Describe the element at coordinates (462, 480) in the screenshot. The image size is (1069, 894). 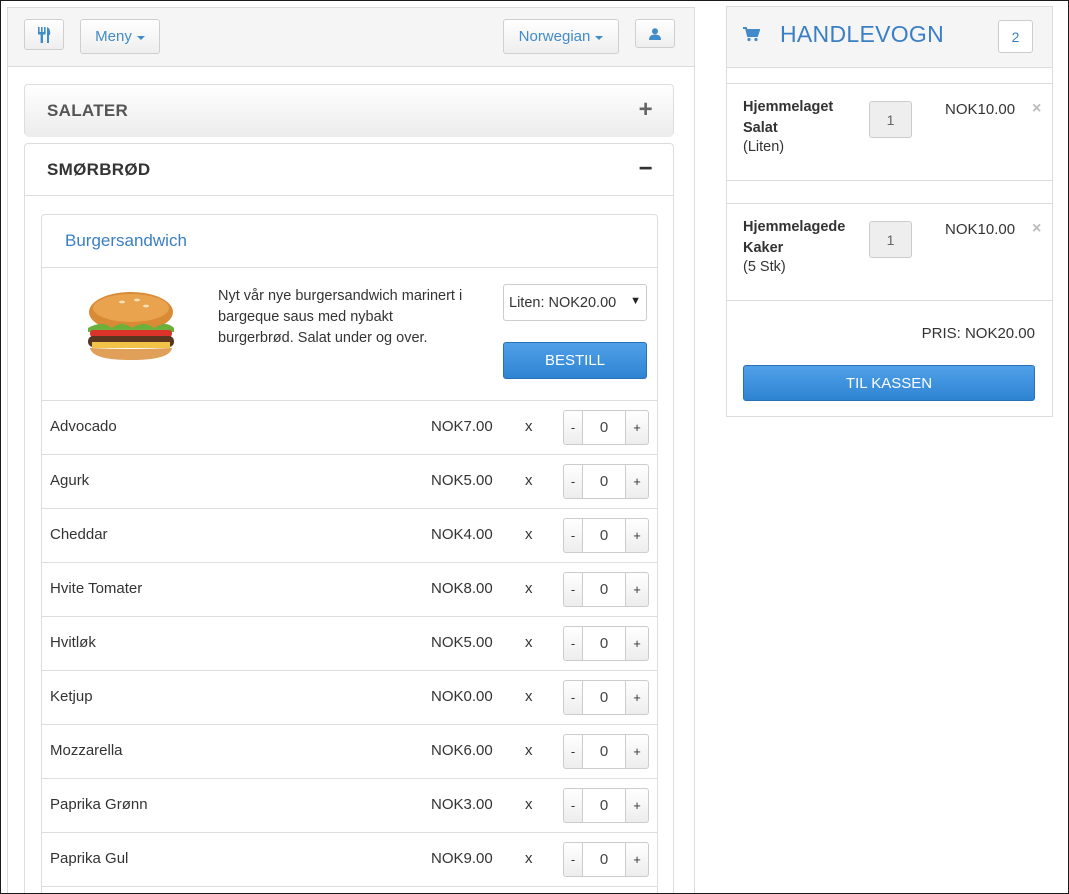
I see `extra-price: NOK5.00` at that location.